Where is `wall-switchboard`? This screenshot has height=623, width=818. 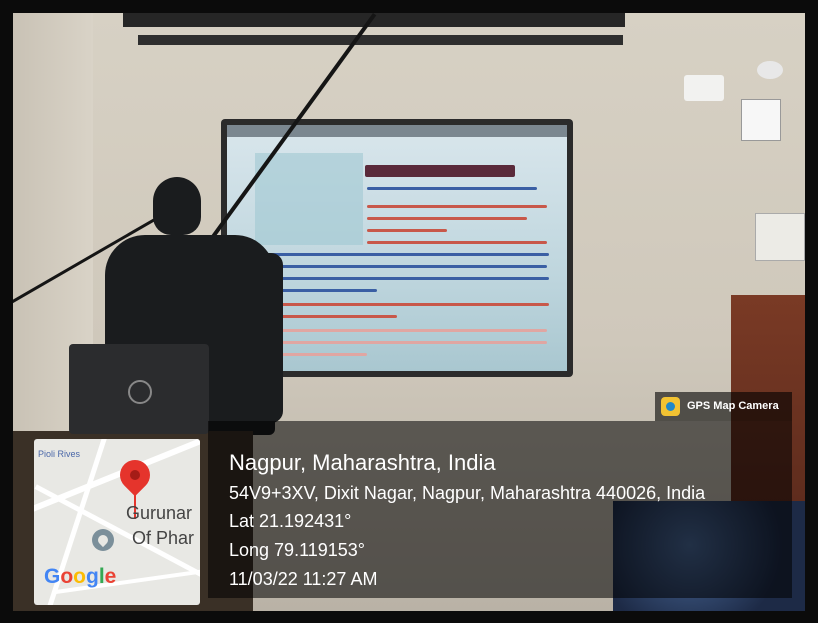
wall-switchboard is located at coordinates (780, 237).